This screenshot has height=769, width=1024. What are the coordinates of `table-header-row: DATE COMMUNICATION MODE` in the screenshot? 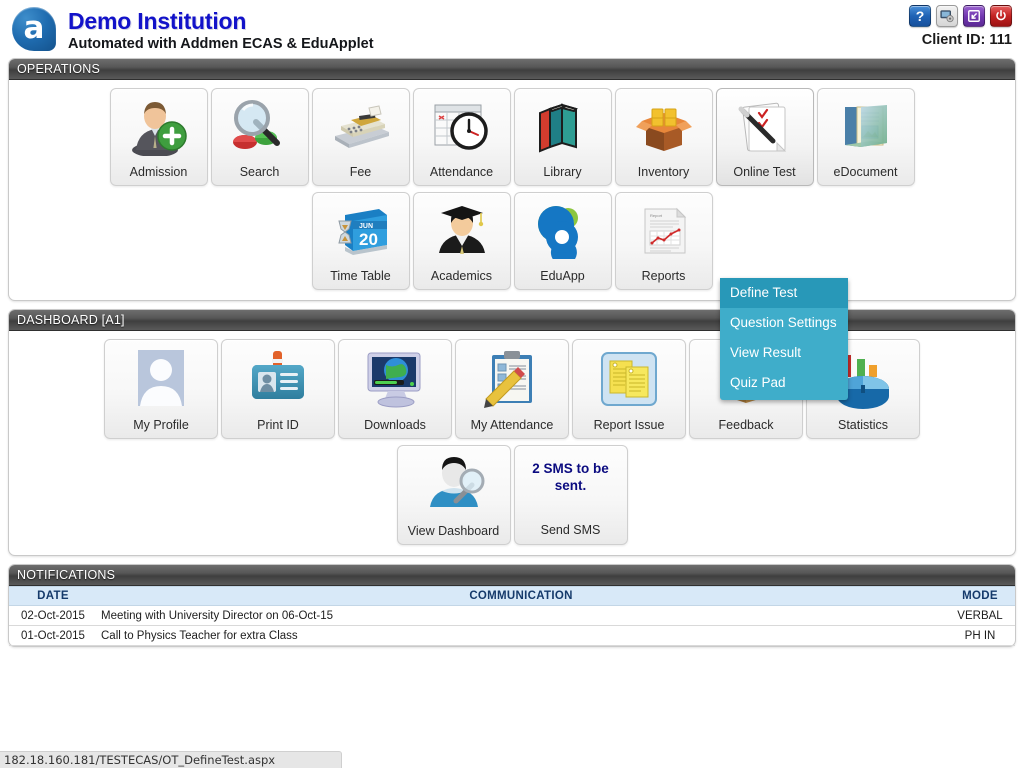 It's located at (512, 596).